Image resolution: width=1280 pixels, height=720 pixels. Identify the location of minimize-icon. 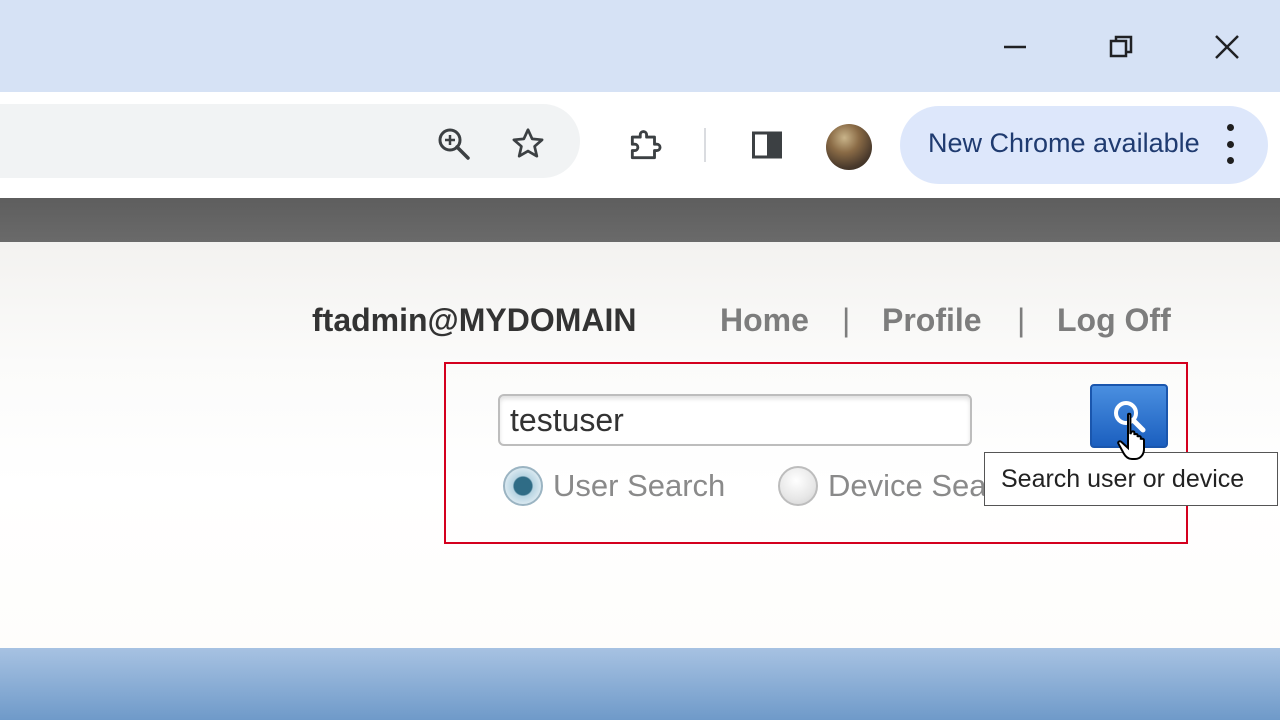
(1015, 47).